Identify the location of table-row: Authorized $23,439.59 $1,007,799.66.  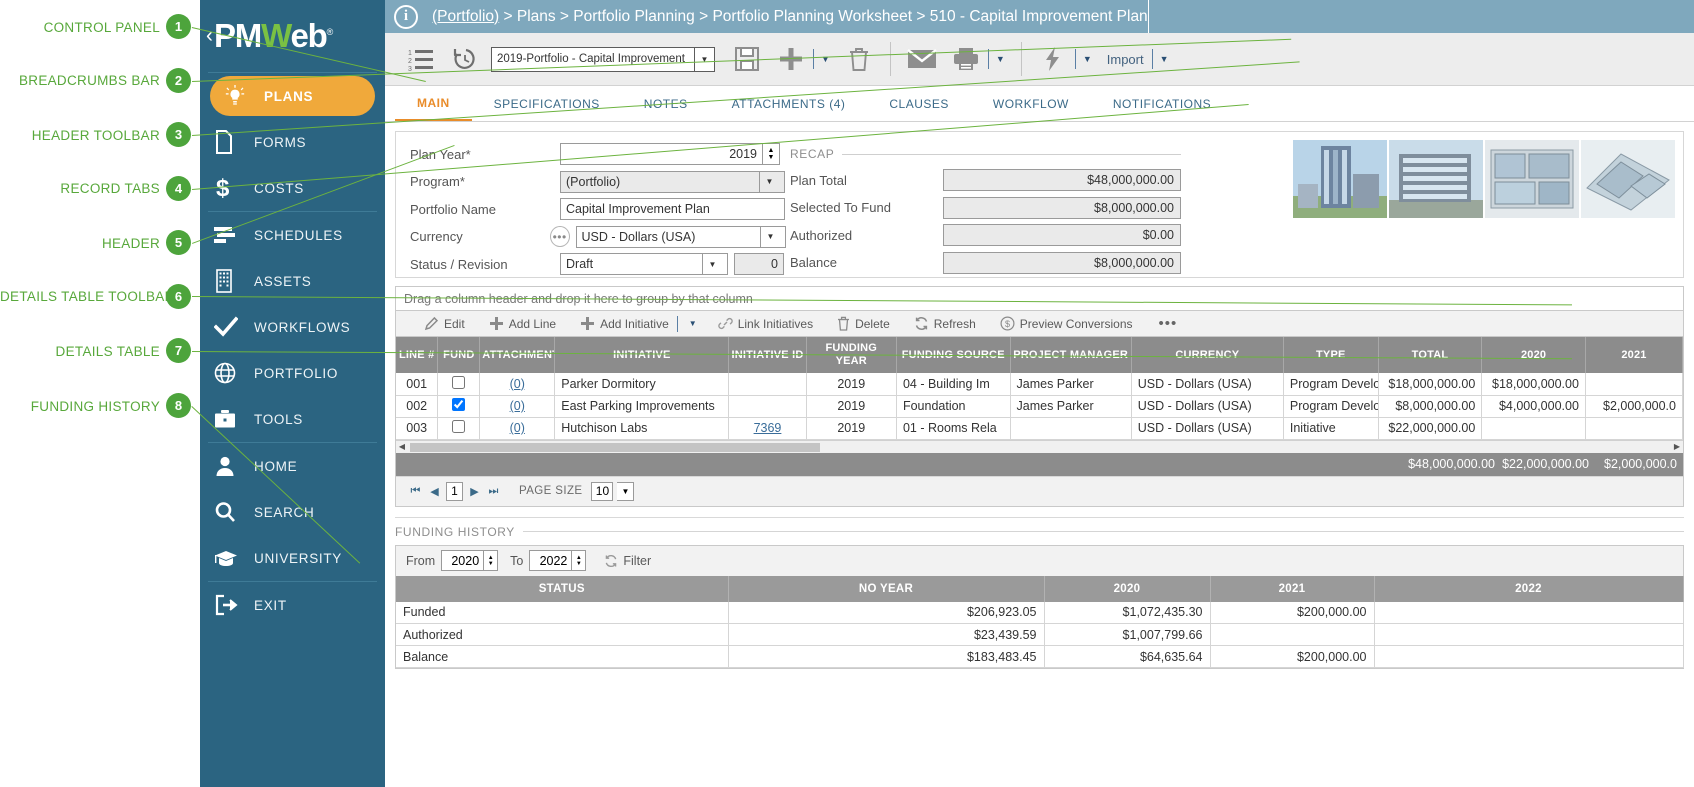
(1040, 634).